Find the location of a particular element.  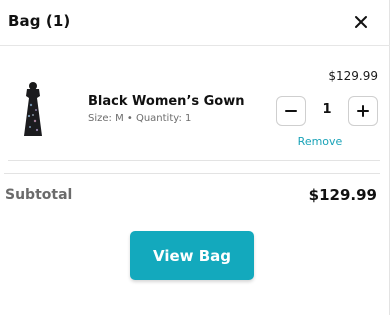

item-meta: Size: M • Quantity: 1 is located at coordinates (140, 118).